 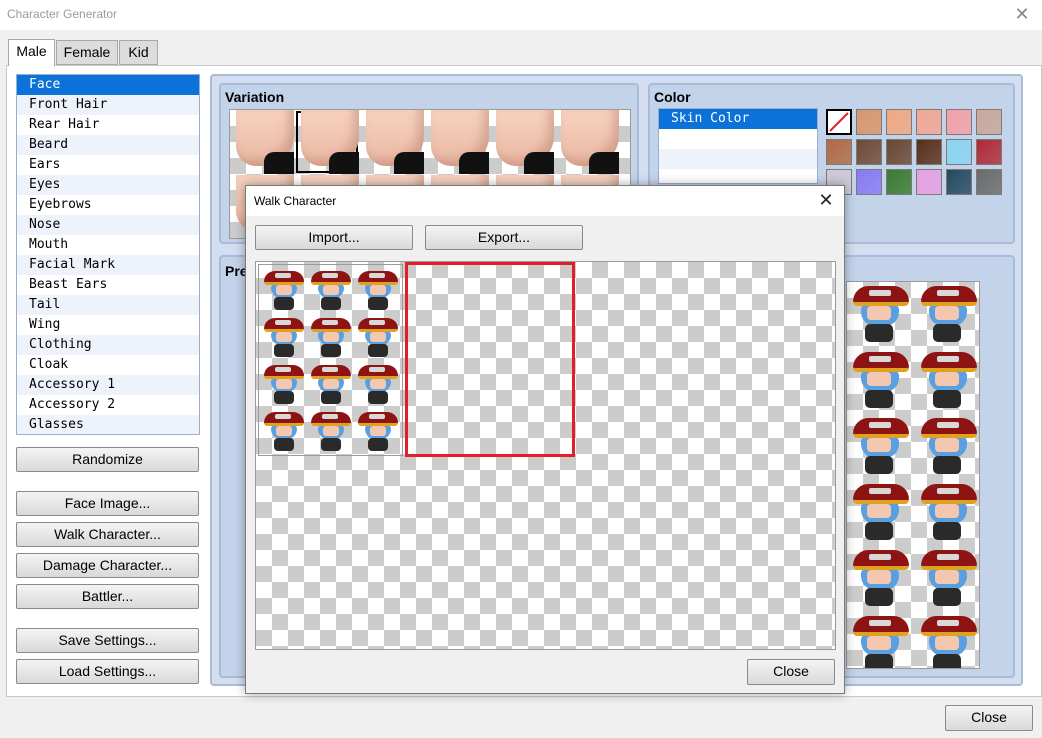 I want to click on parts-list-item: Accessory 2, so click(x=108, y=405).